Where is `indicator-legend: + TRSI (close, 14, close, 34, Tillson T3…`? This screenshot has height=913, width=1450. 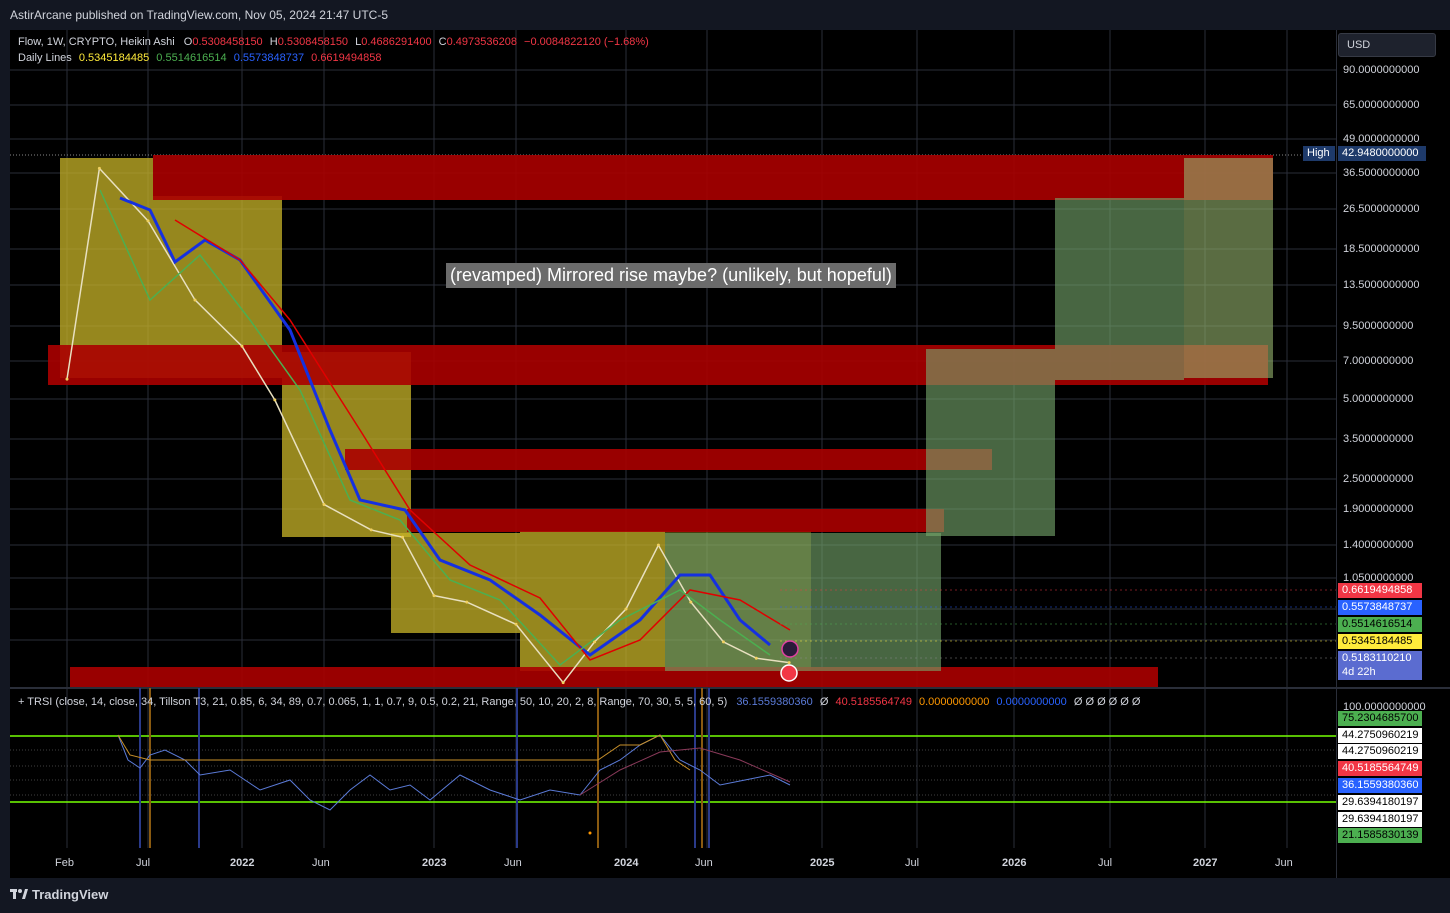 indicator-legend: + TRSI (close, 14, close, 34, Tillson T3… is located at coordinates (579, 702).